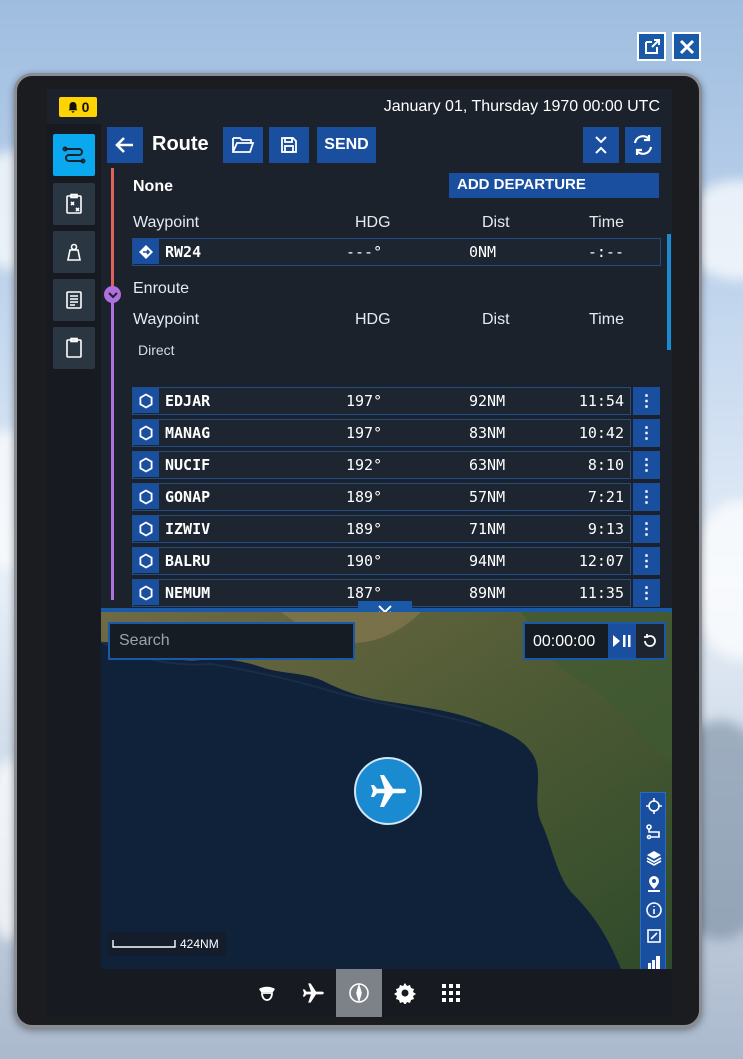 The height and width of the screenshot is (1059, 743). What do you see at coordinates (188, 401) in the screenshot?
I see `waypoint-name: EDJAR` at bounding box center [188, 401].